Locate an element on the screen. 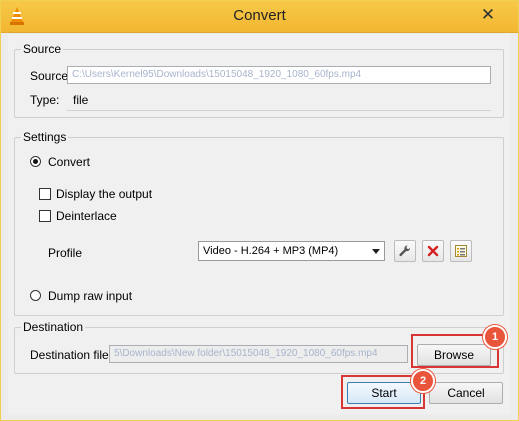  profile-dropdown: Video - H.264 + MP3 (MP4) is located at coordinates (291, 251).